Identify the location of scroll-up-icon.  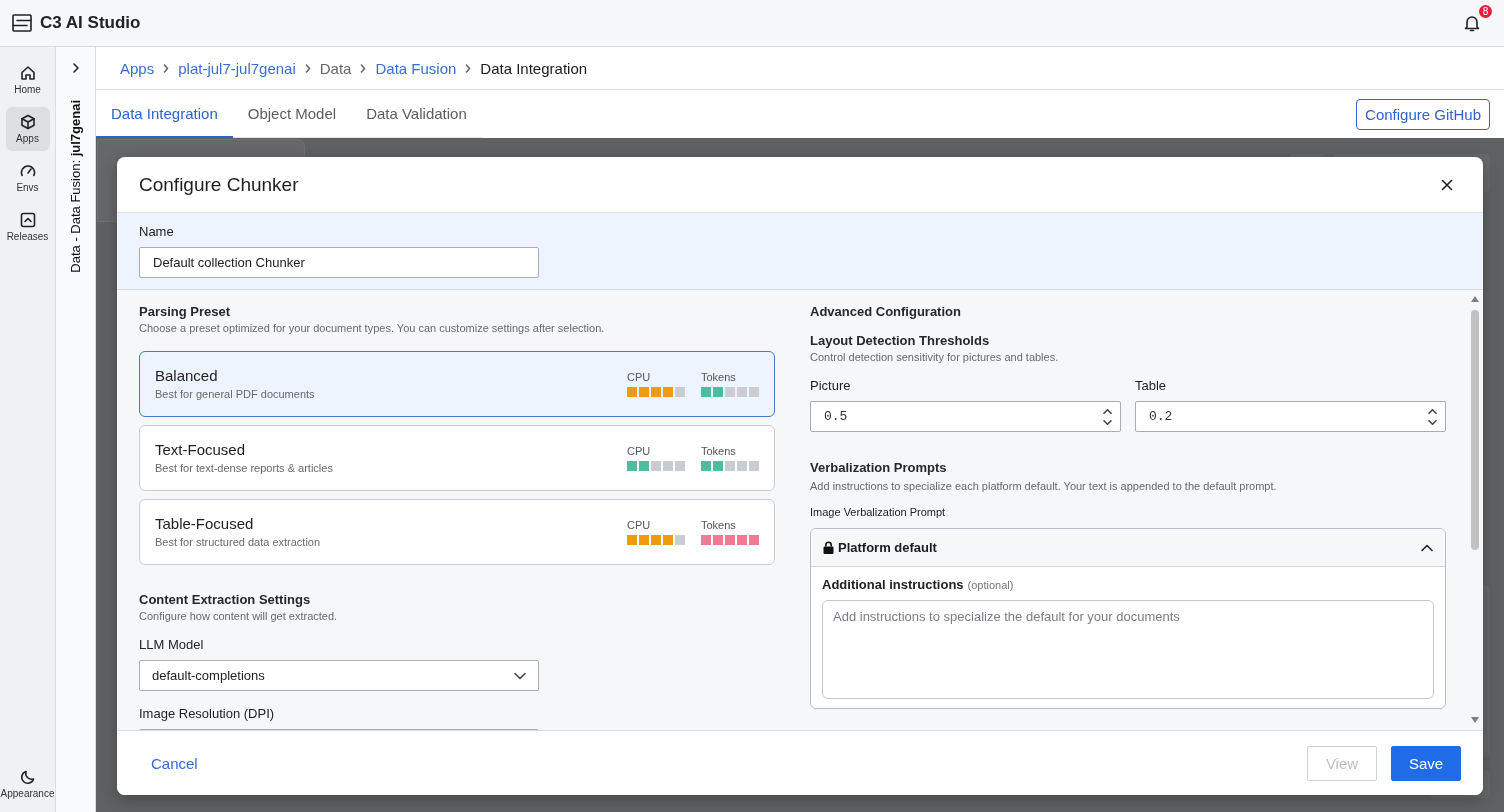
(1474, 299).